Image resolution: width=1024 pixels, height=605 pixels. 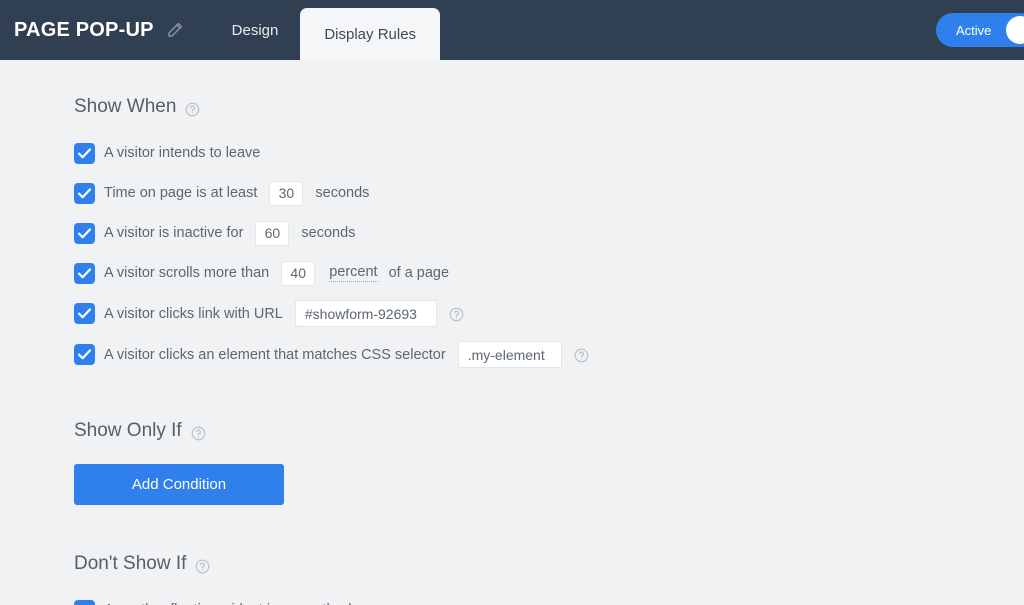 What do you see at coordinates (84, 153) in the screenshot?
I see `checkbox-visitor-intends-to-leave` at bounding box center [84, 153].